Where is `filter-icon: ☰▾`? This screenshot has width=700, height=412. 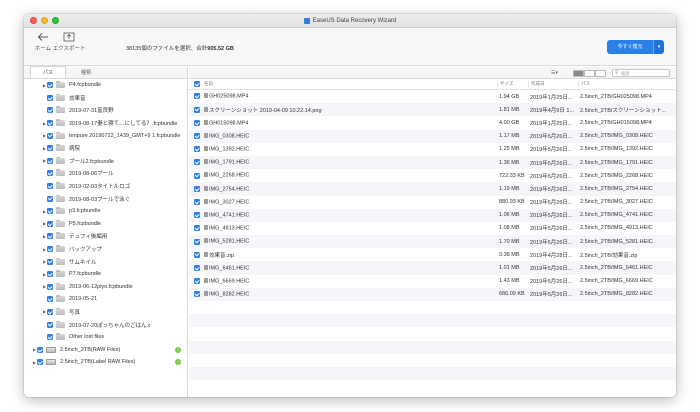
filter-icon: ☰▾ is located at coordinates (554, 73).